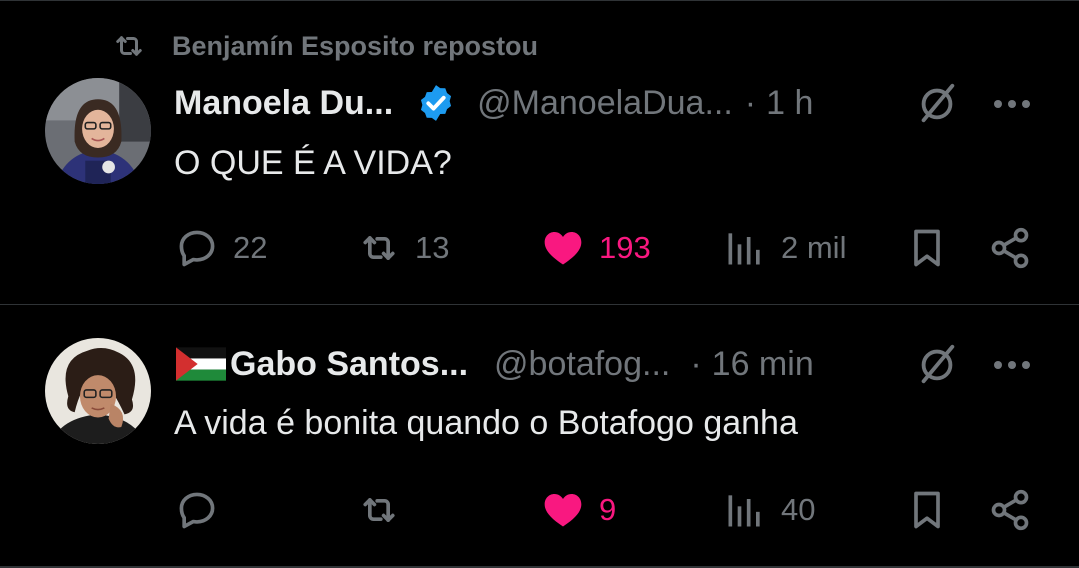 This screenshot has height=568, width=1079. I want to click on reply-button: 22, so click(221, 248).